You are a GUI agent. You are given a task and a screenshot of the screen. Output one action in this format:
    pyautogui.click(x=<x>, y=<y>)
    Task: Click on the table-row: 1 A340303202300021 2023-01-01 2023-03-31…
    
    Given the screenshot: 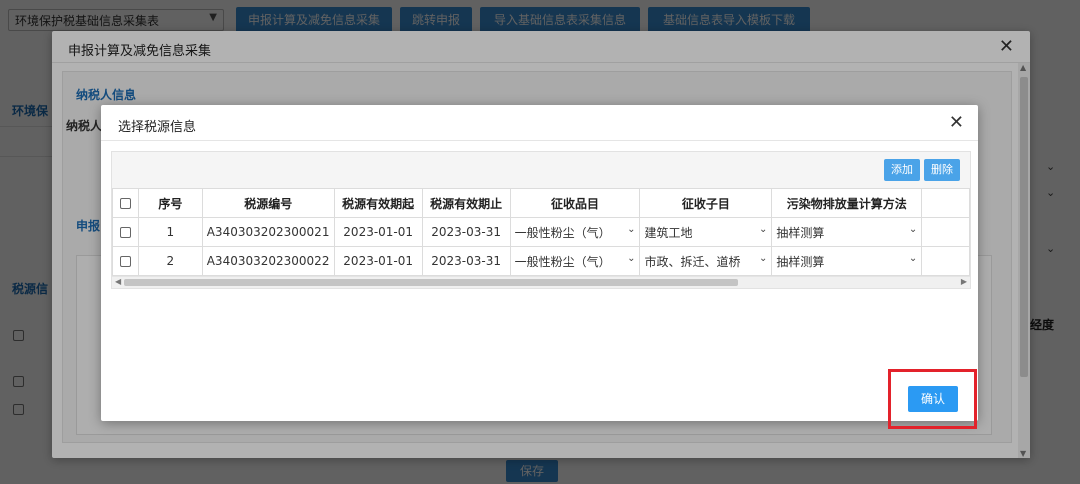 What is the action you would take?
    pyautogui.click(x=541, y=232)
    